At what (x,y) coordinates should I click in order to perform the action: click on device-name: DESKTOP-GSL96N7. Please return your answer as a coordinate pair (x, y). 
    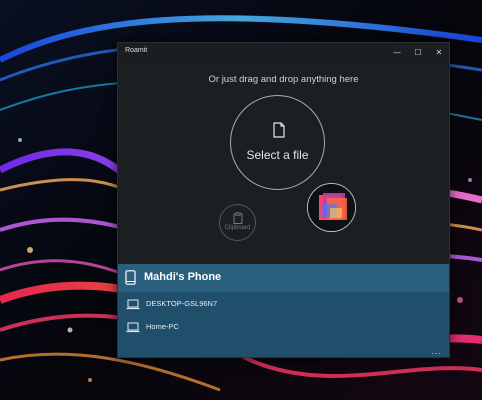
    Looking at the image, I should click on (182, 303).